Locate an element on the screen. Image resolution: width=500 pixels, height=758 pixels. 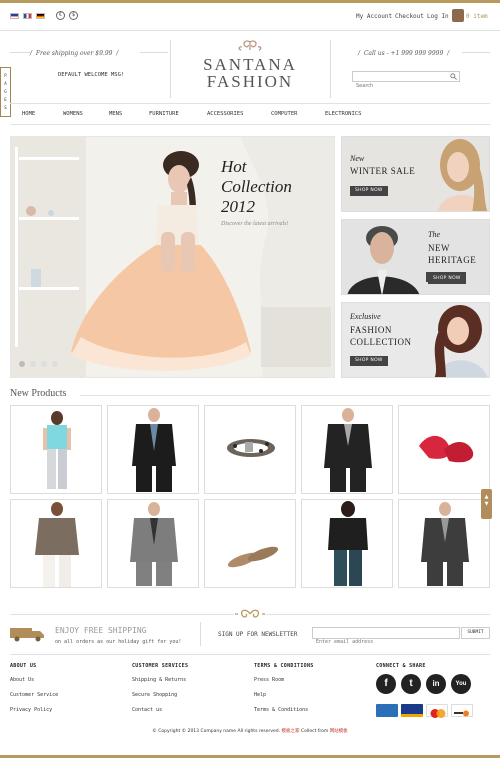
footer-link: About Us is located at coordinates (22, 680).